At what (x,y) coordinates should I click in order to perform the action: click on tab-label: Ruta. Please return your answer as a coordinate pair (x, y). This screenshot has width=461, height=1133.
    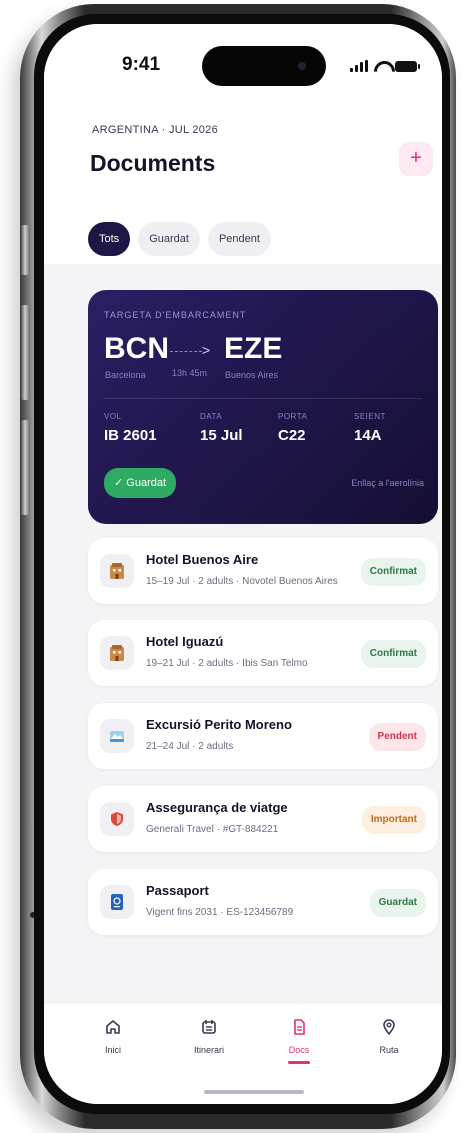
    Looking at the image, I should click on (389, 1050).